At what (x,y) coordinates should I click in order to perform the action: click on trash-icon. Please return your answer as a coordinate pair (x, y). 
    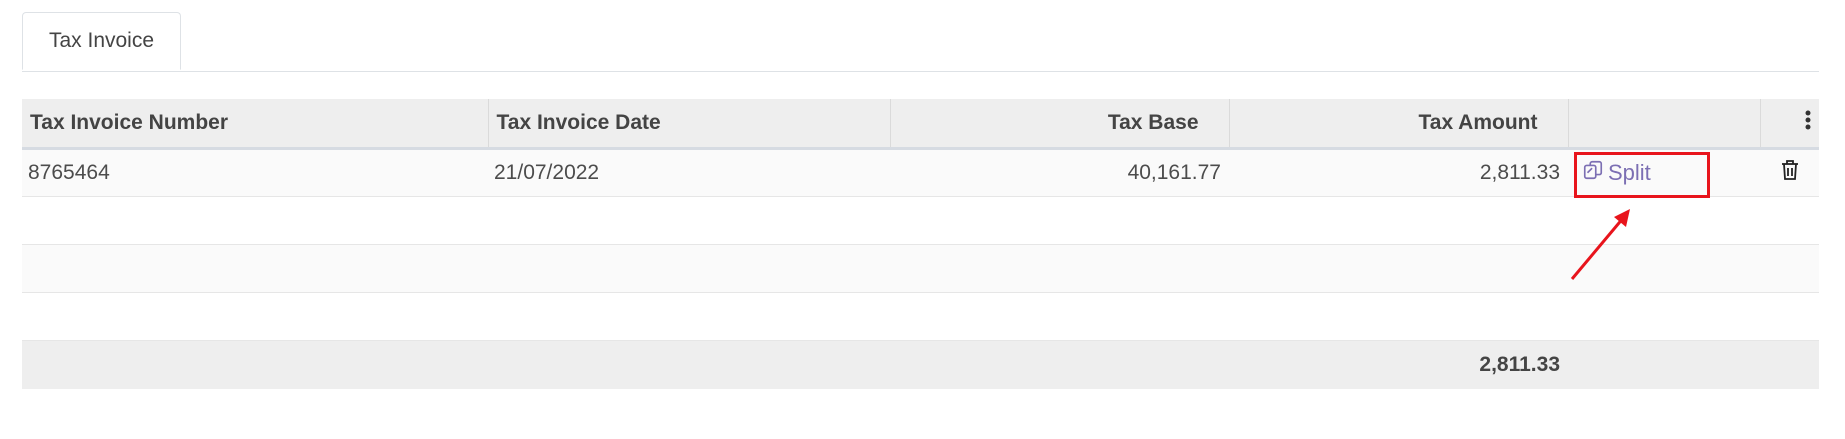
    Looking at the image, I should click on (1790, 173).